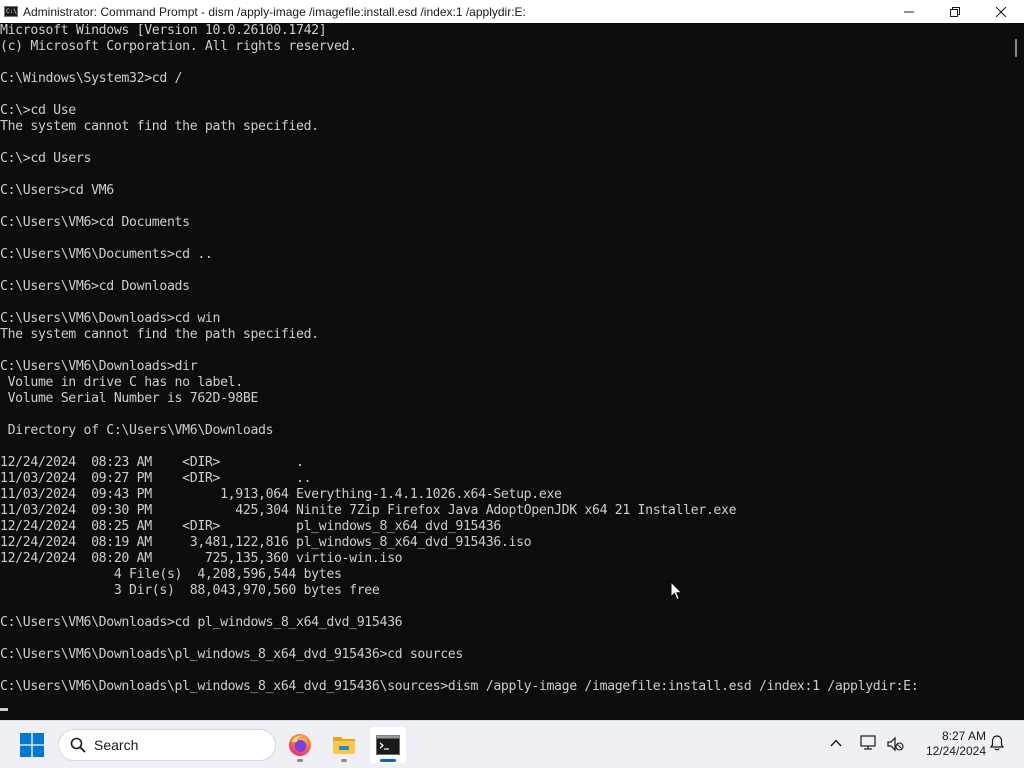  What do you see at coordinates (963, 736) in the screenshot?
I see `clock-time: 8:27 AM` at bounding box center [963, 736].